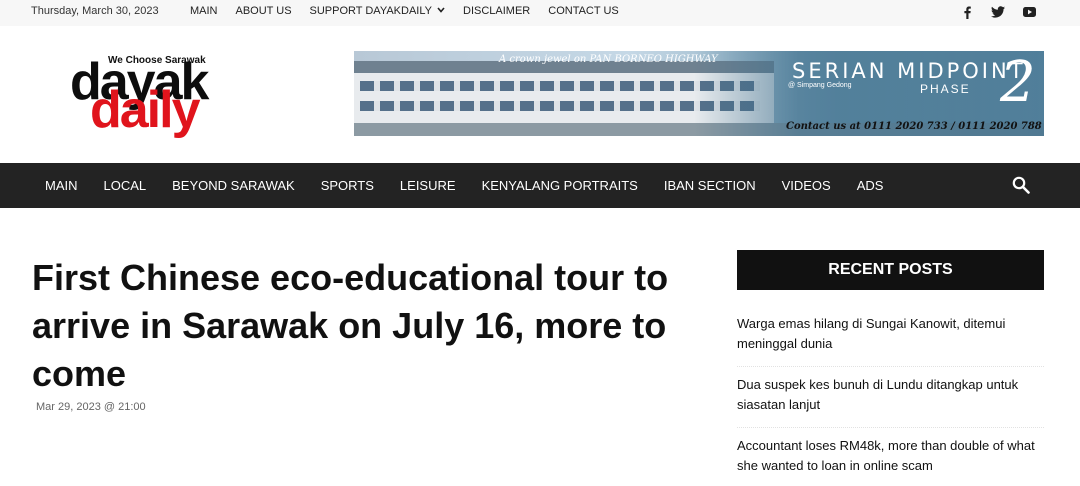 Image resolution: width=1080 pixels, height=486 pixels. I want to click on banner-phase: PHASE, so click(945, 89).